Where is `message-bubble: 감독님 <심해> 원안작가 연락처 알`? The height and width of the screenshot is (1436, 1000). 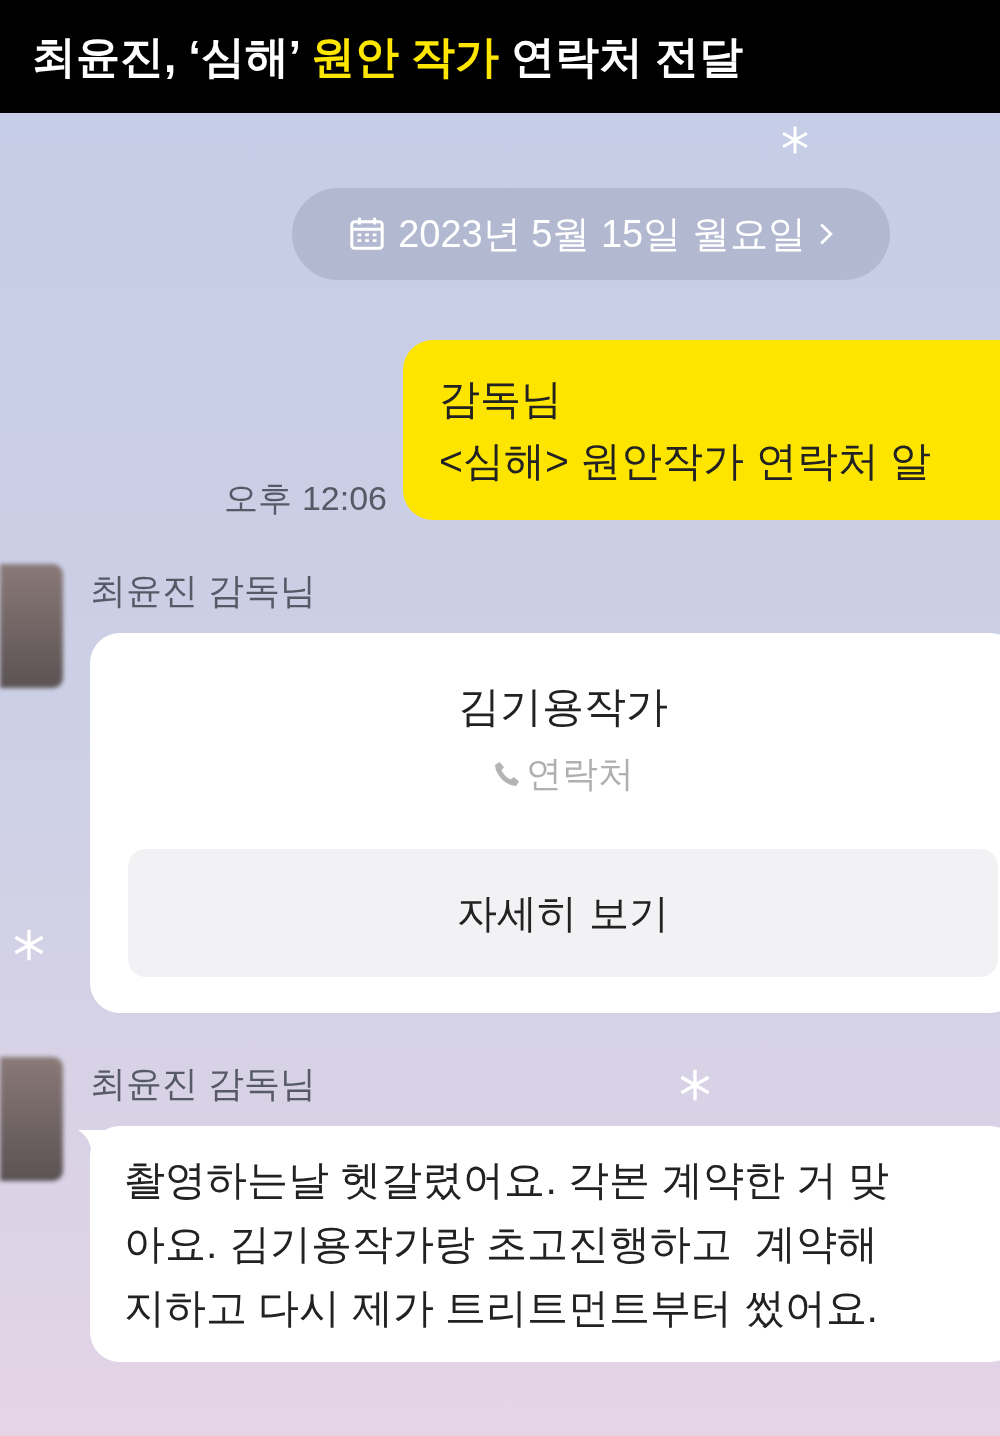
message-bubble: 감독님 <심해> 원안작가 연락처 알 is located at coordinates (701, 430).